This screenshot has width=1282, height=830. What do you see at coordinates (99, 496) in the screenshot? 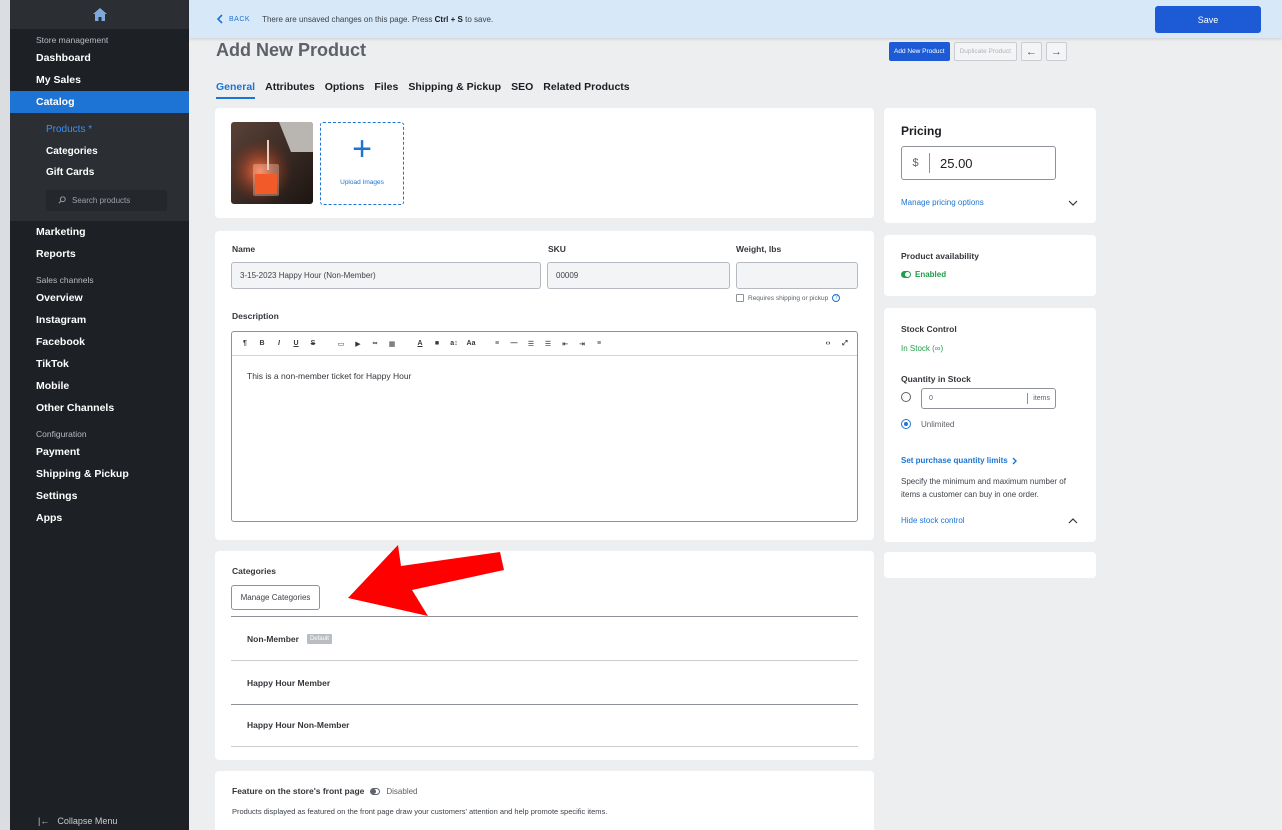
I see `sidebar-item-settings: Settings` at bounding box center [99, 496].